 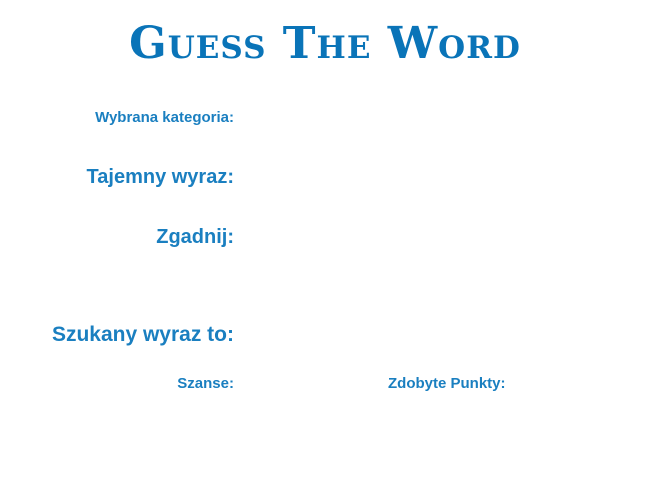 What do you see at coordinates (164, 117) in the screenshot?
I see `category-label: Wybrana kategoria:` at bounding box center [164, 117].